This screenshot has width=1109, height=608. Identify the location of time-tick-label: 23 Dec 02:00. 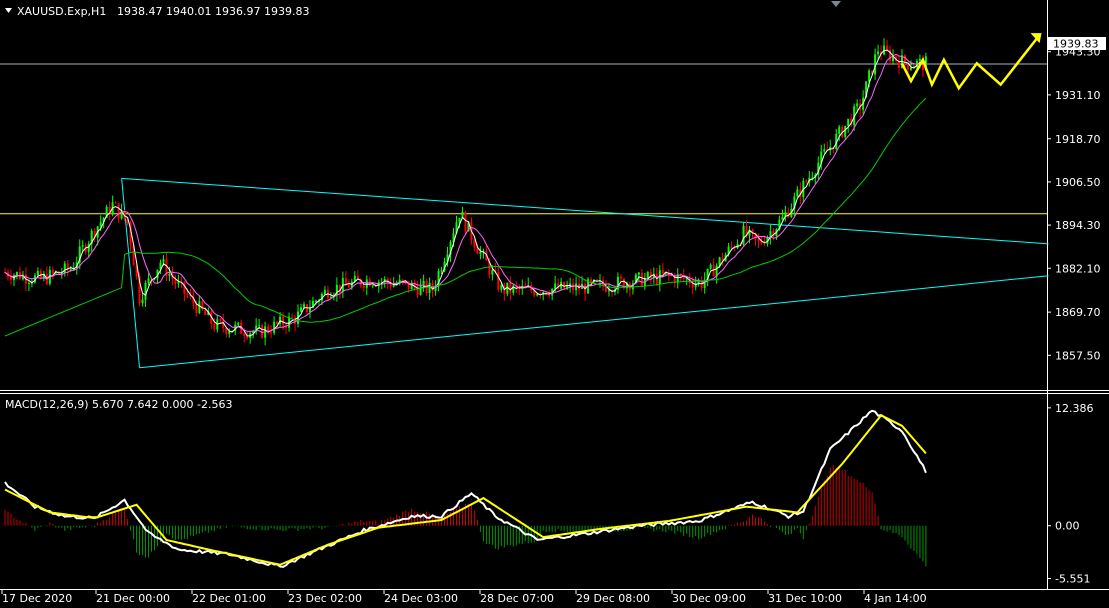
(325, 598).